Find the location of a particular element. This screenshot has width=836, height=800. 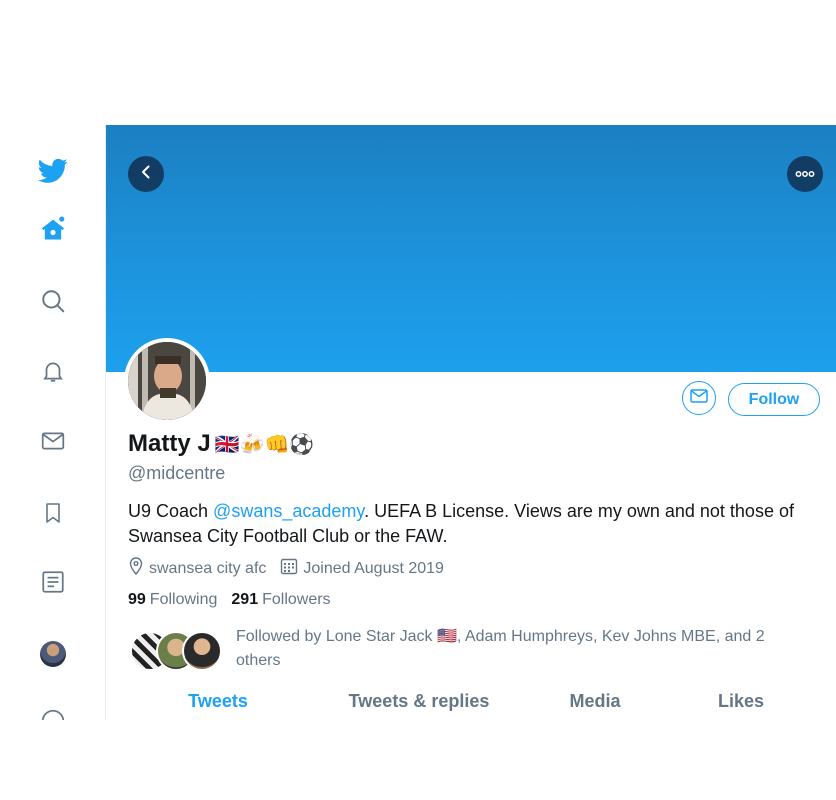

followers-count: 291 is located at coordinates (245, 599).